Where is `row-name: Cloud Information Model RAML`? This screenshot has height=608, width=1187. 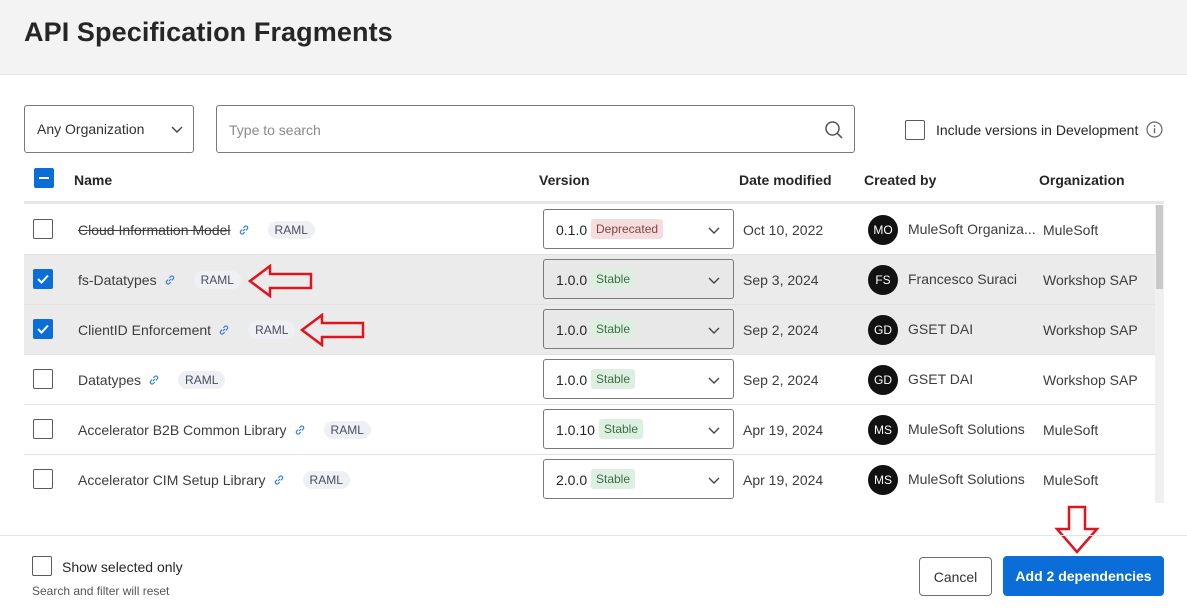
row-name: Cloud Information Model RAML is located at coordinates (196, 230).